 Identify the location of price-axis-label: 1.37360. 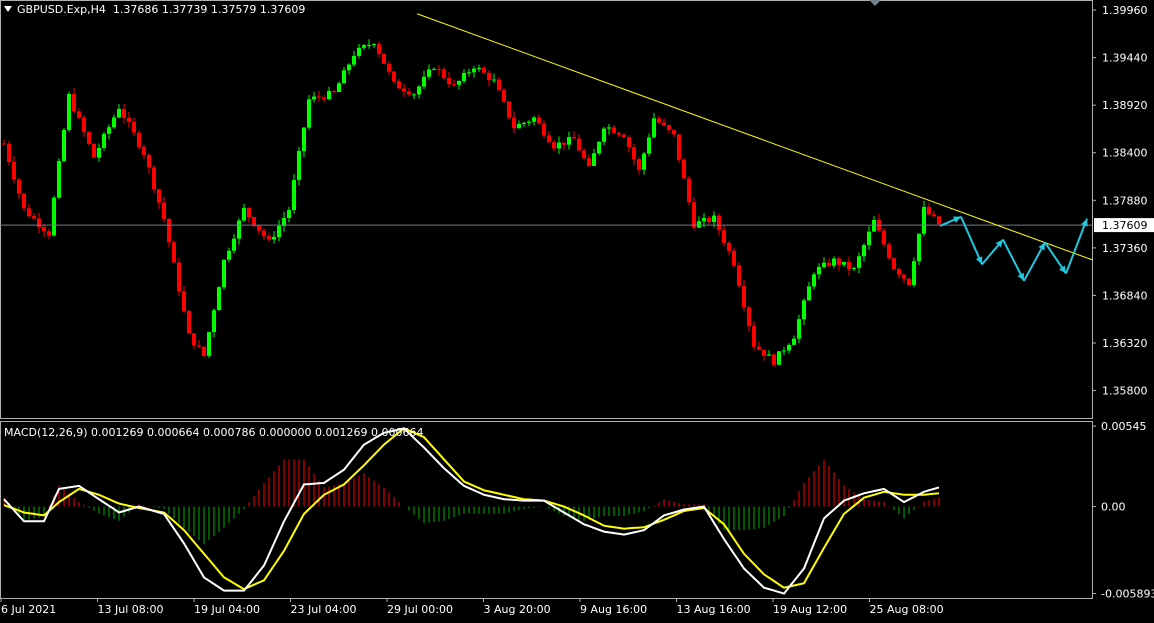
(1125, 248).